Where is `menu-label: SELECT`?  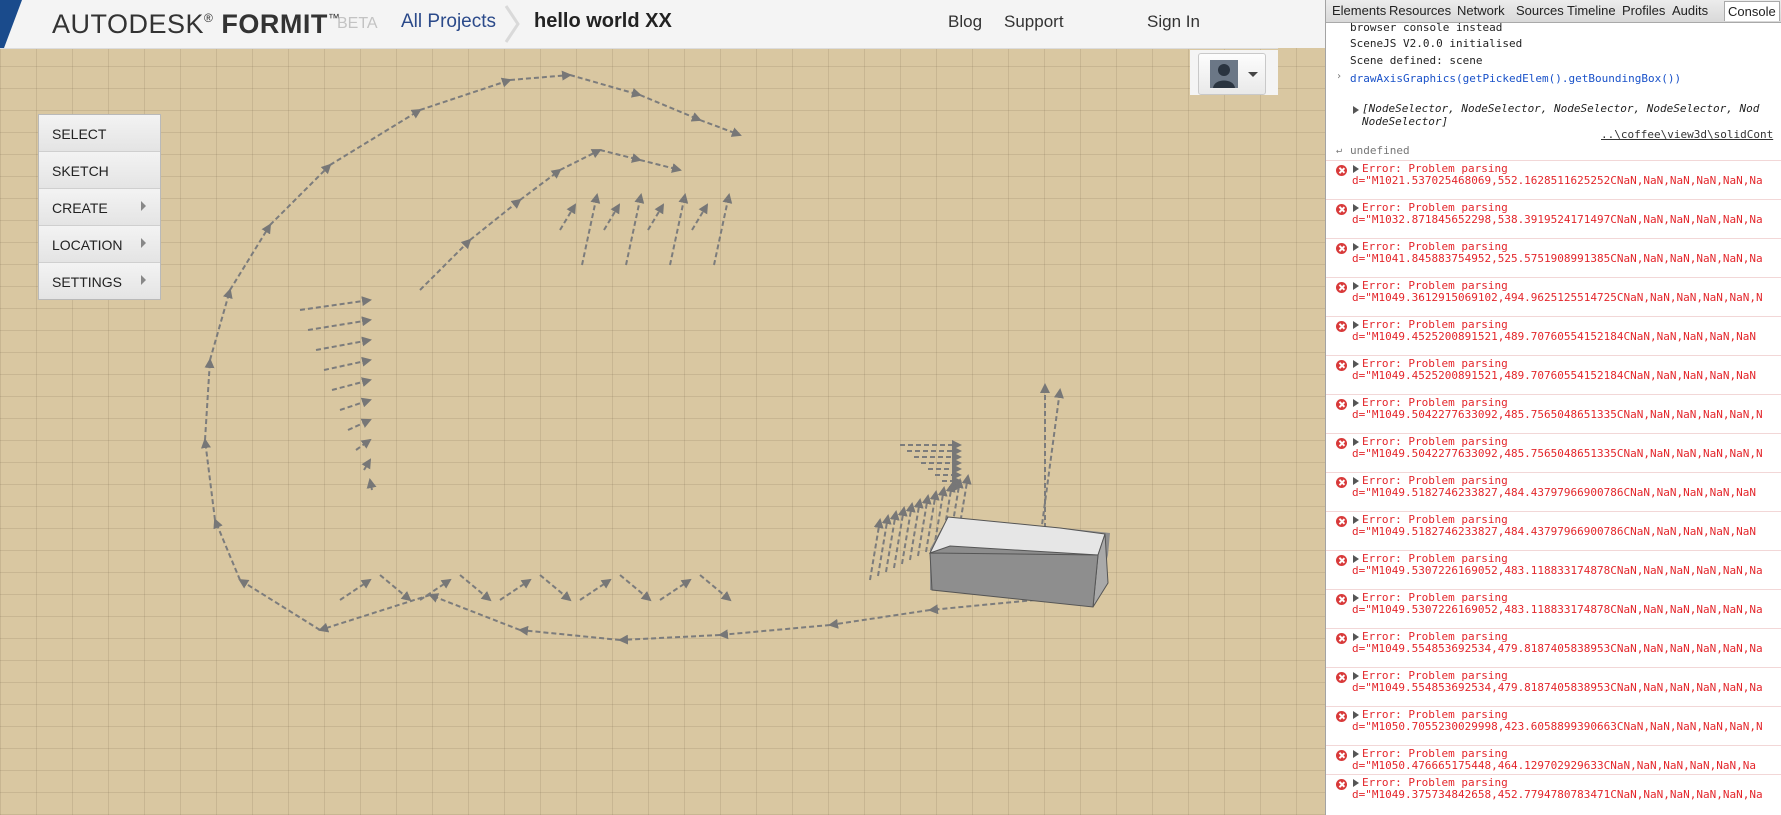 menu-label: SELECT is located at coordinates (79, 134).